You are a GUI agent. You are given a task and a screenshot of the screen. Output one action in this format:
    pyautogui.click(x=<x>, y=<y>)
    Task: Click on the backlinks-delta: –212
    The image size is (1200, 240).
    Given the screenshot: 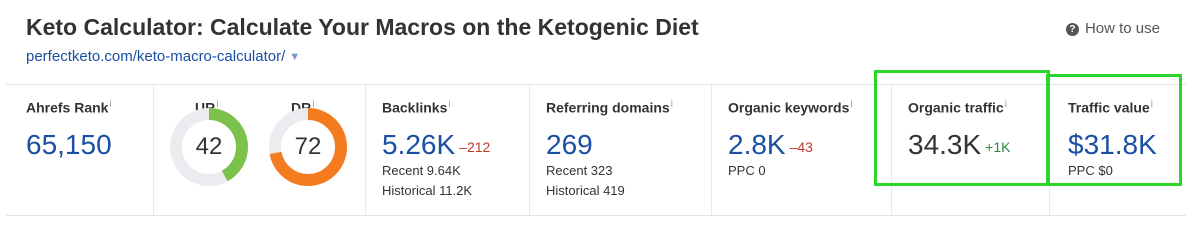 What is the action you would take?
    pyautogui.click(x=475, y=147)
    